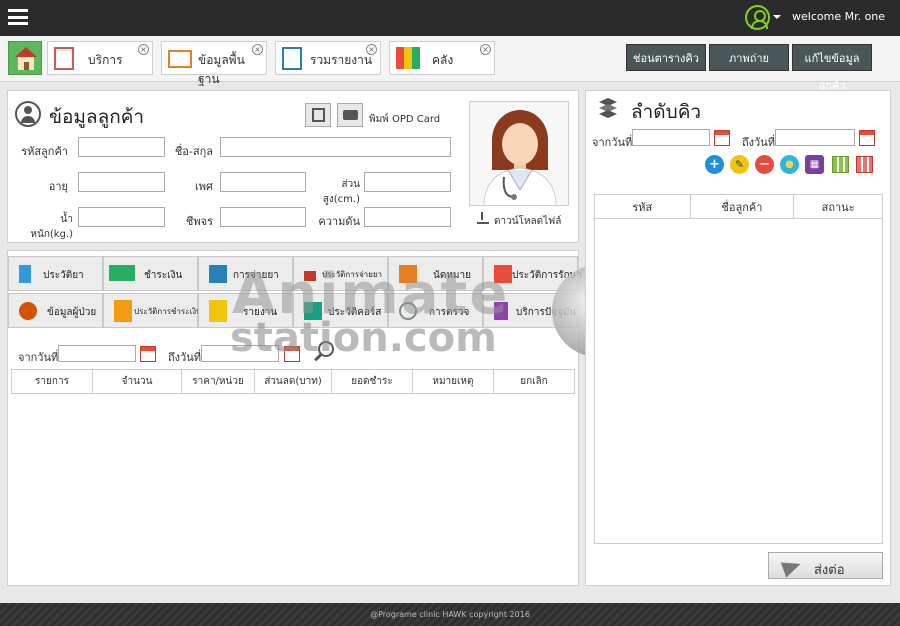 The width and height of the screenshot is (900, 626). Describe the element at coordinates (777, 17) in the screenshot. I see `chevron-down-icon` at that location.